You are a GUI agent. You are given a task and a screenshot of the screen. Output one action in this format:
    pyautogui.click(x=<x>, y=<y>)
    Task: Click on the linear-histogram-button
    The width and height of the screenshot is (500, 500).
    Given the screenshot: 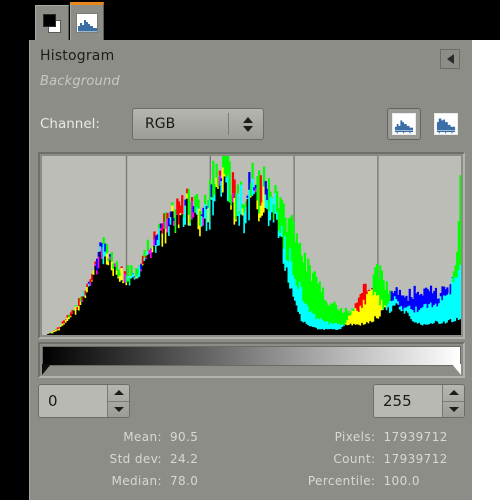 What is the action you would take?
    pyautogui.click(x=404, y=124)
    